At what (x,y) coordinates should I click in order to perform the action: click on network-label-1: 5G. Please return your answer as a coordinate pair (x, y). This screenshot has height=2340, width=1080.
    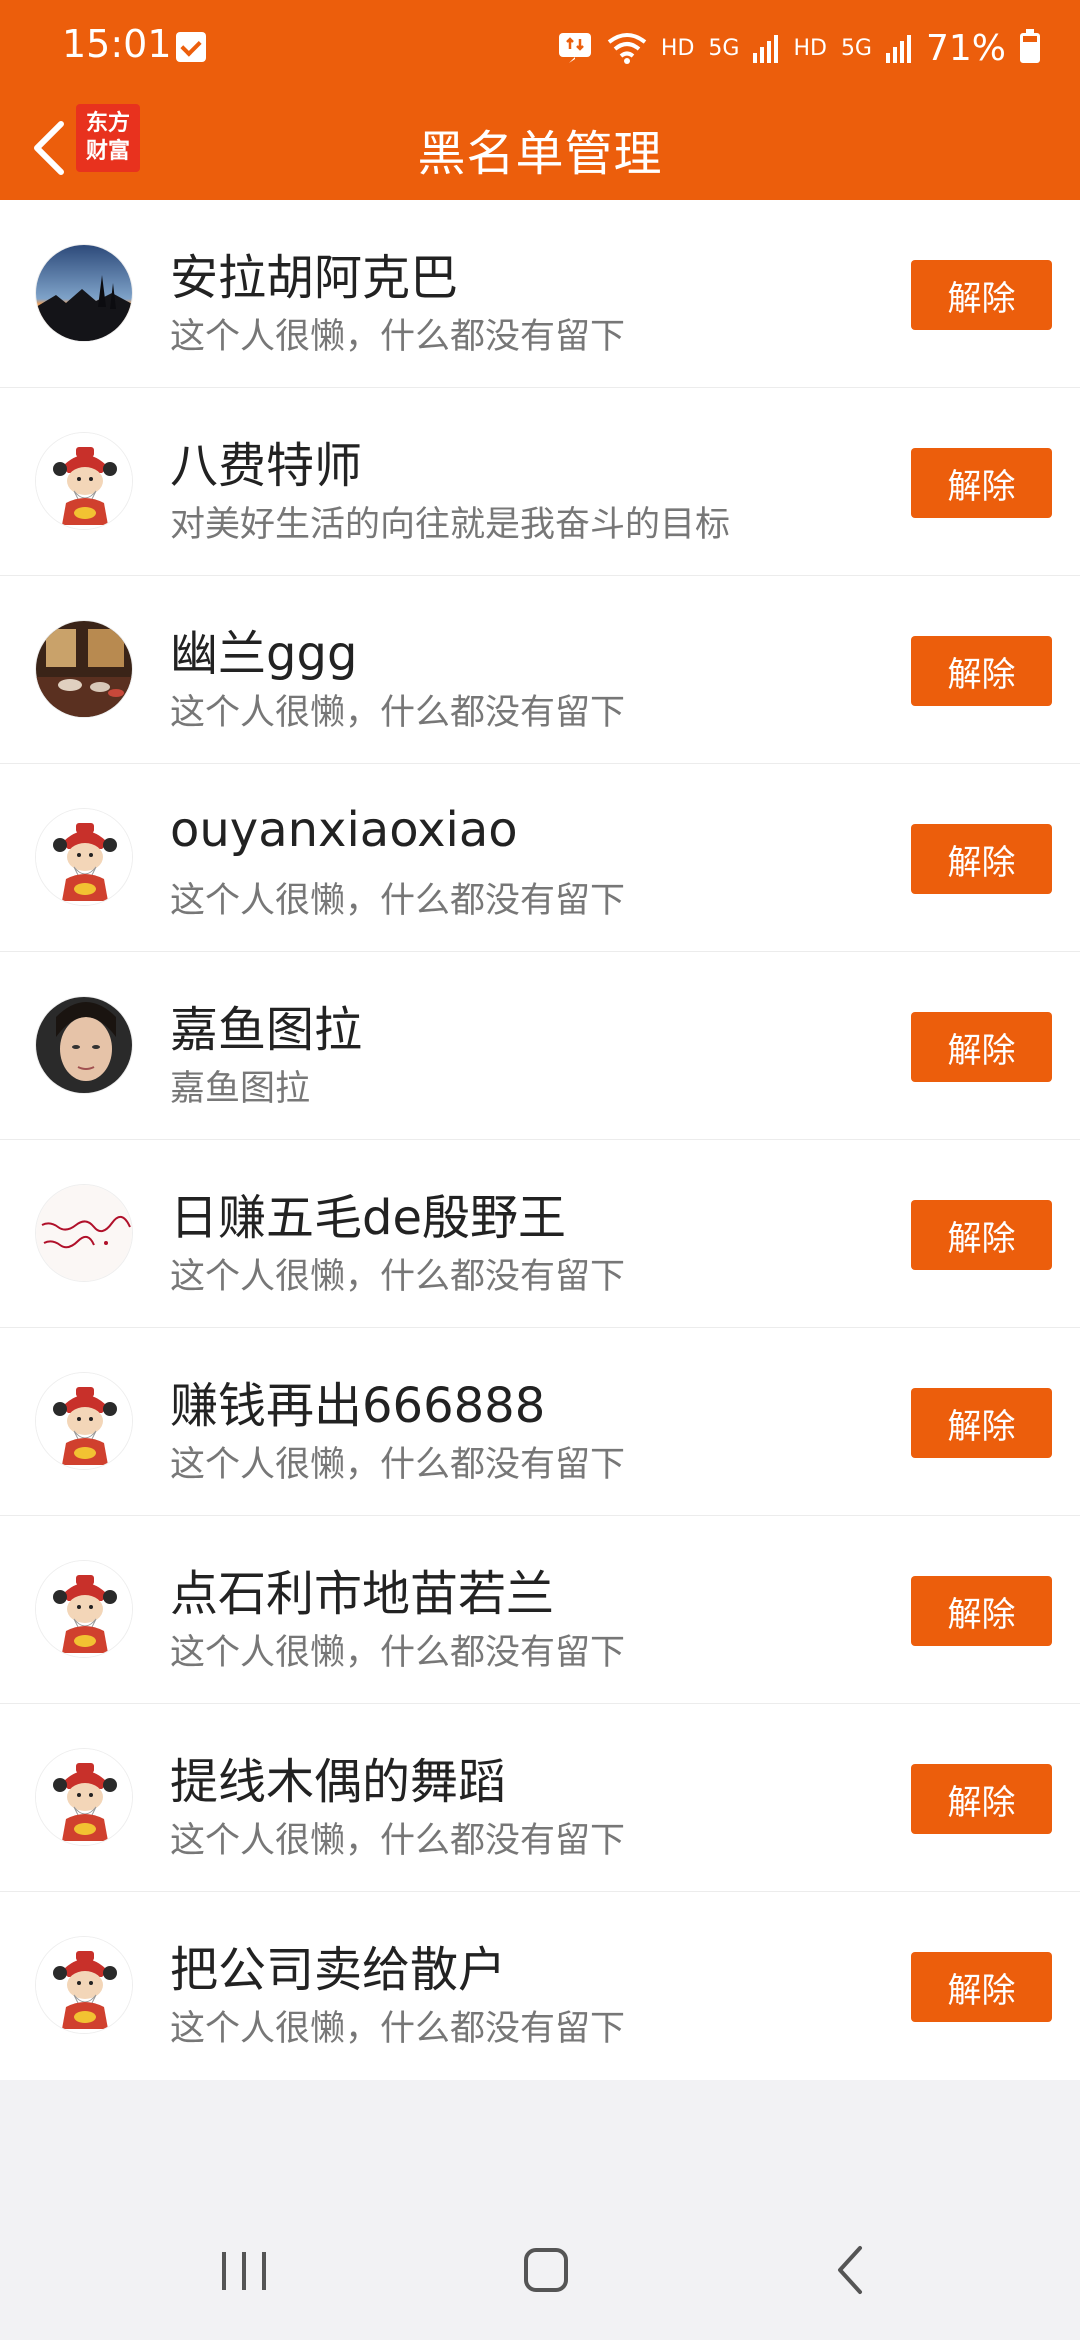
    Looking at the image, I should click on (724, 48).